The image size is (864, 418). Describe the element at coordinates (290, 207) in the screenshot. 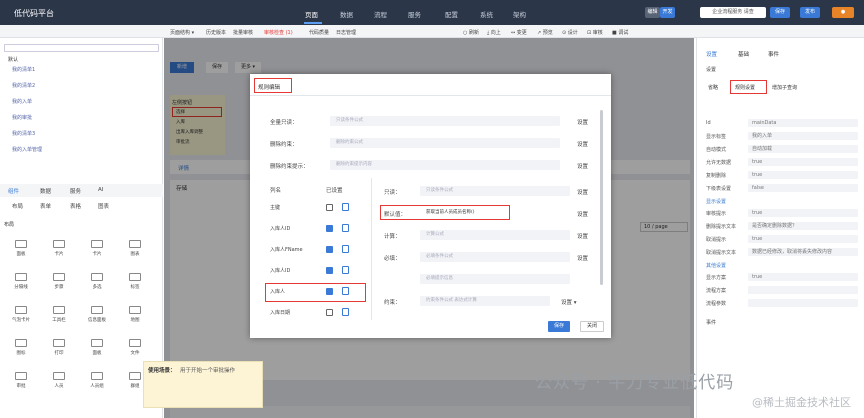

I see `column-name: 主键` at that location.